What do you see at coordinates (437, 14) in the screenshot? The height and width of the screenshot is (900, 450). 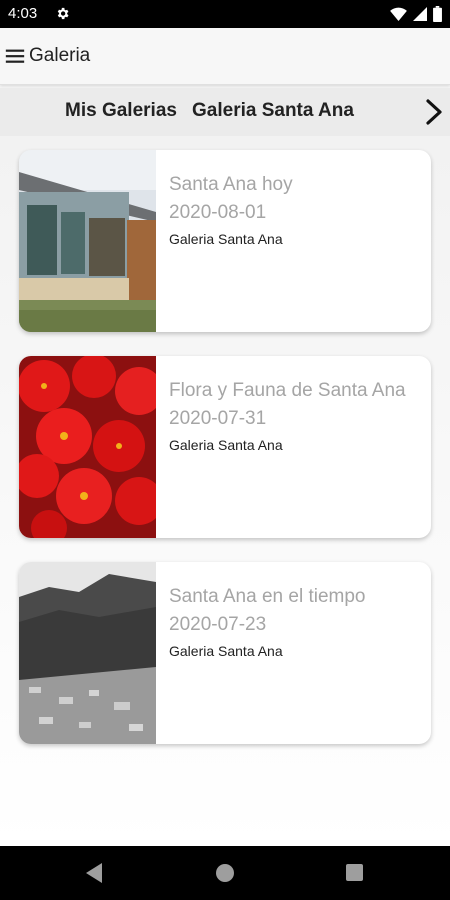 I see `battery-icon` at bounding box center [437, 14].